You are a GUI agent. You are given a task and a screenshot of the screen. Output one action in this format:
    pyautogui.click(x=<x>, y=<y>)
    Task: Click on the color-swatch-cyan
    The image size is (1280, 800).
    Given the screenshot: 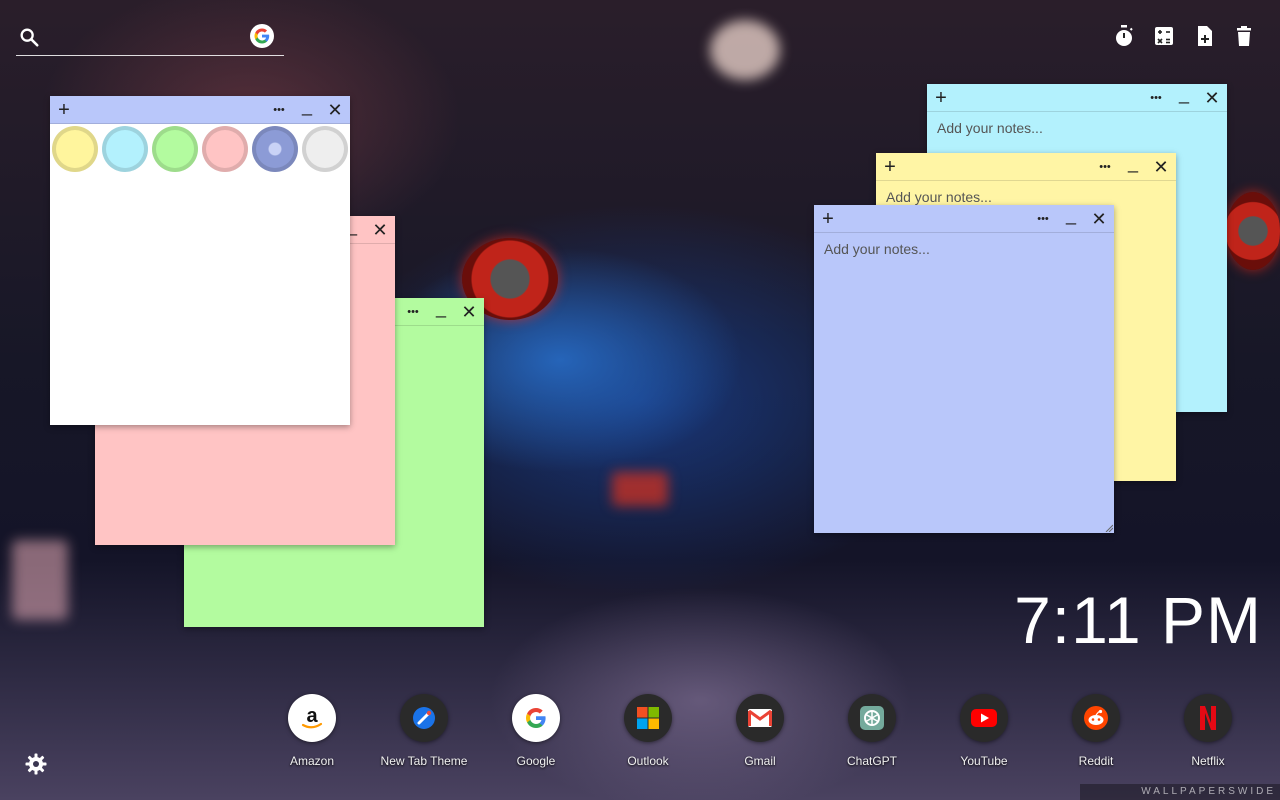 What is the action you would take?
    pyautogui.click(x=125, y=149)
    